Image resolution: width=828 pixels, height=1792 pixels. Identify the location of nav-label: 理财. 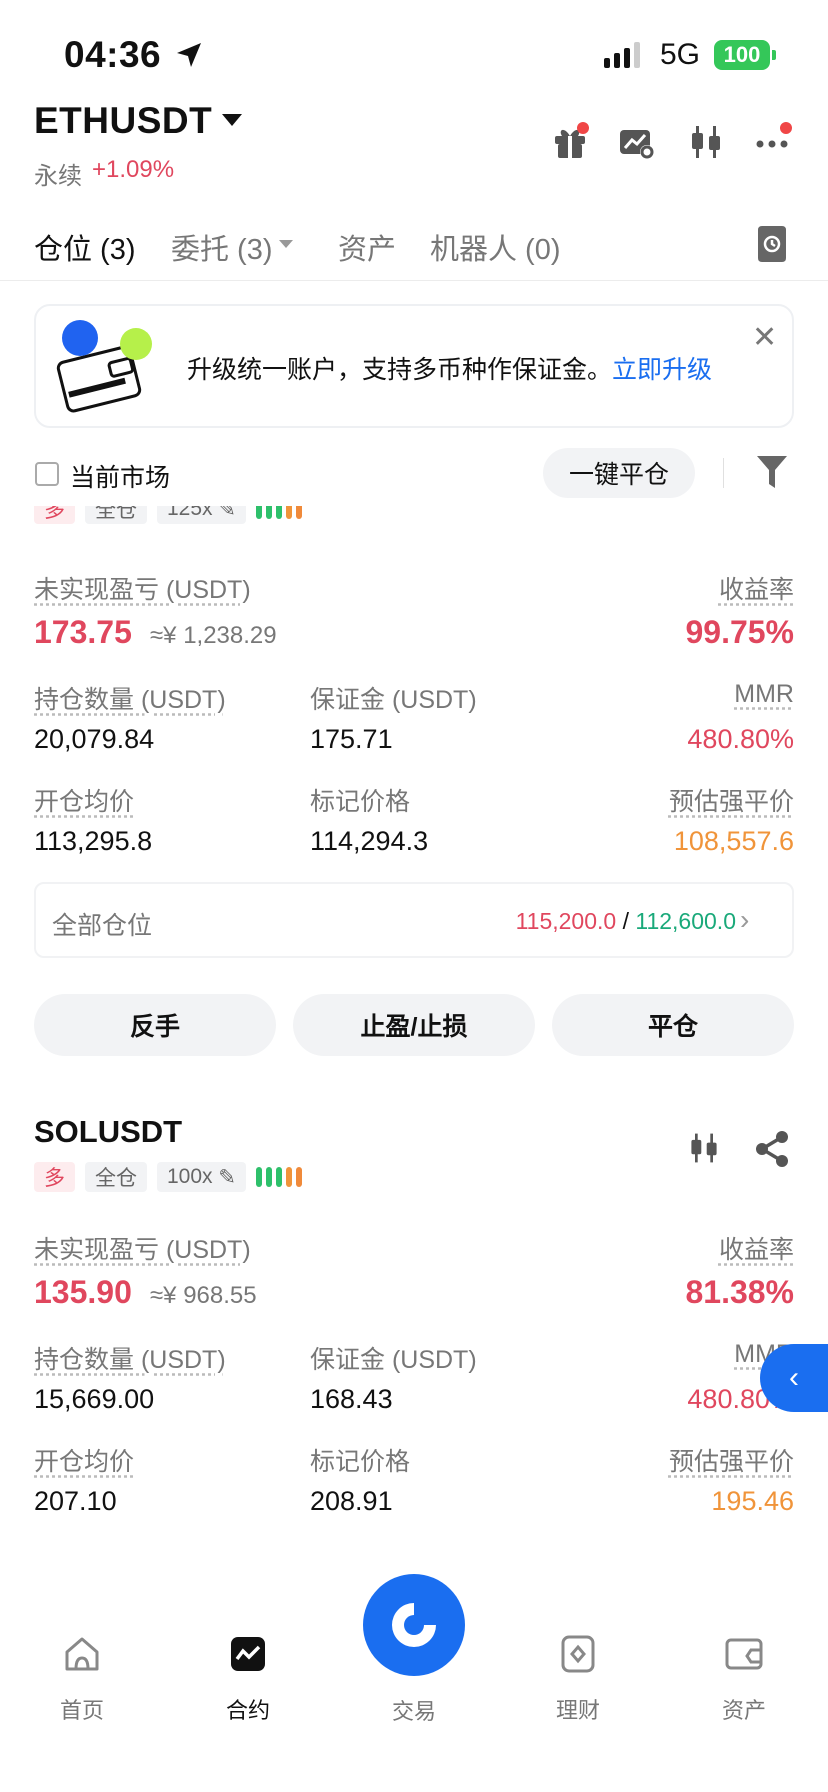
(577, 1710).